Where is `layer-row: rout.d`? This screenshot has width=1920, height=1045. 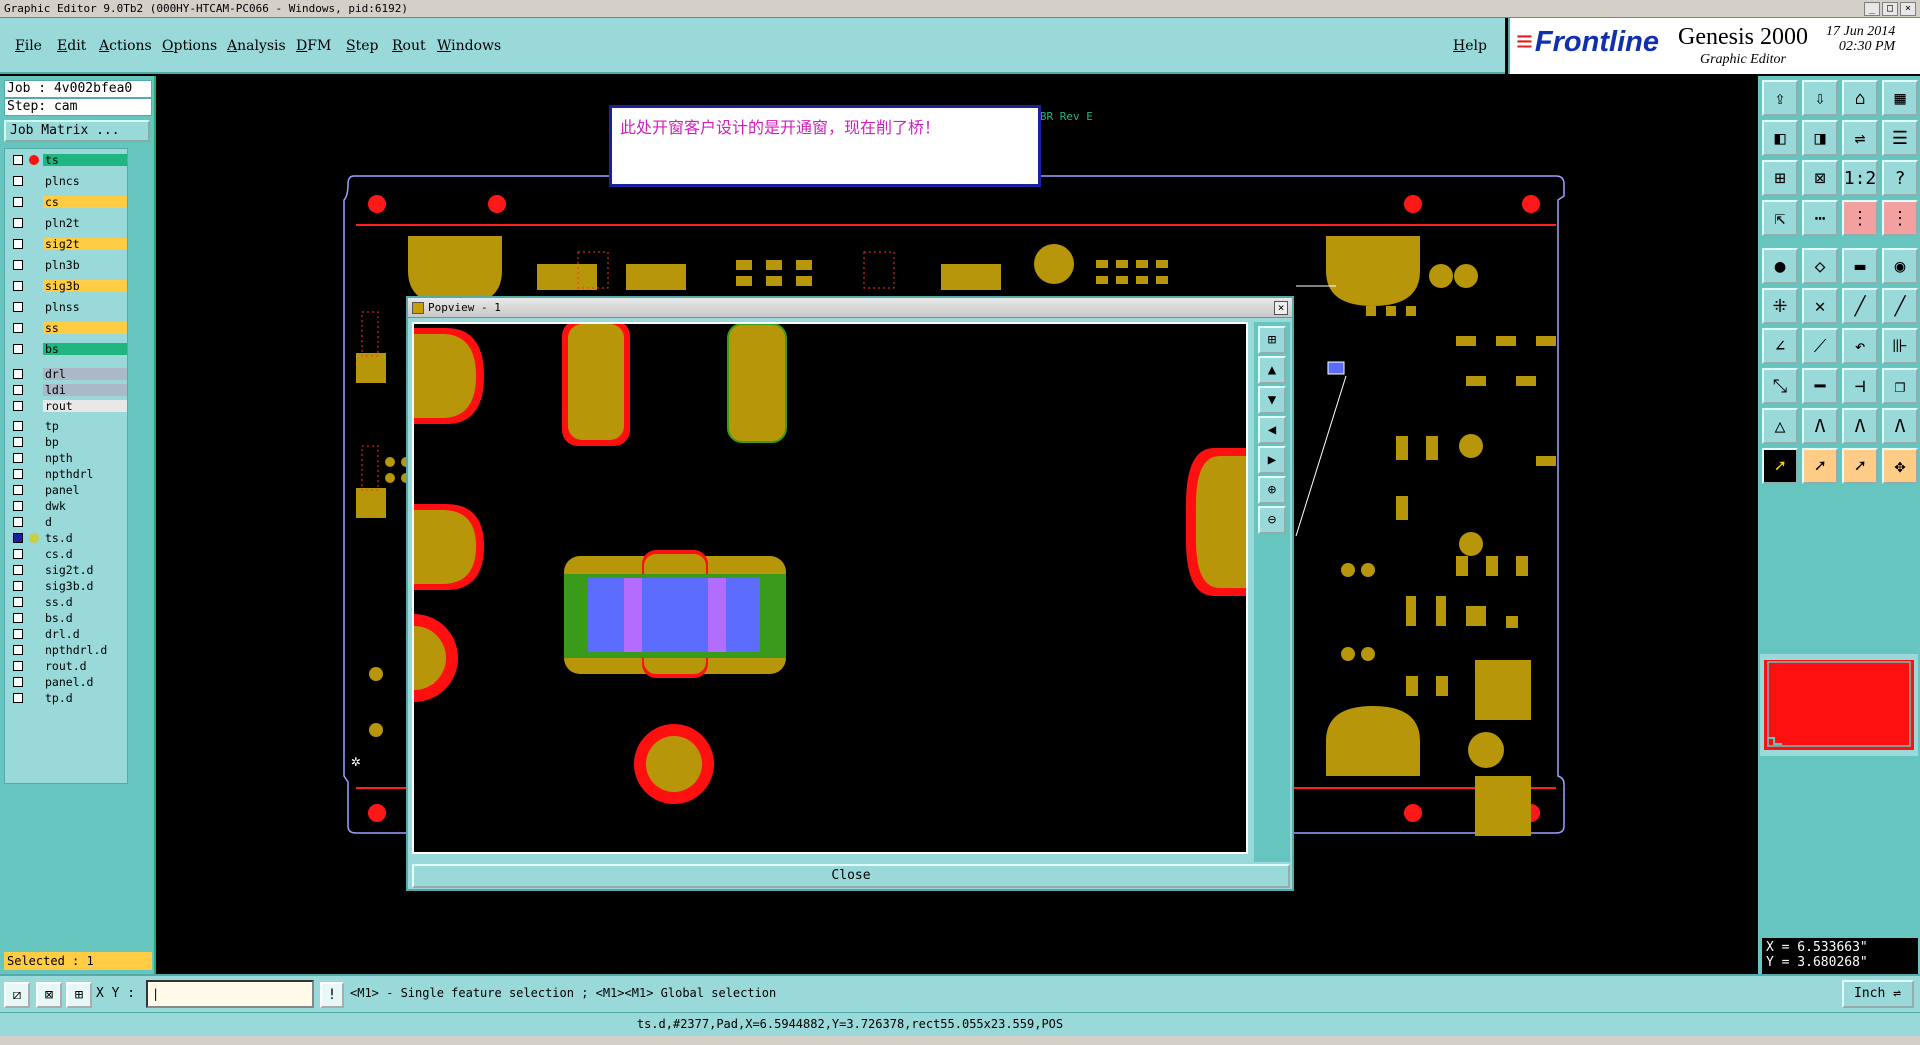 layer-row: rout.d is located at coordinates (67, 666).